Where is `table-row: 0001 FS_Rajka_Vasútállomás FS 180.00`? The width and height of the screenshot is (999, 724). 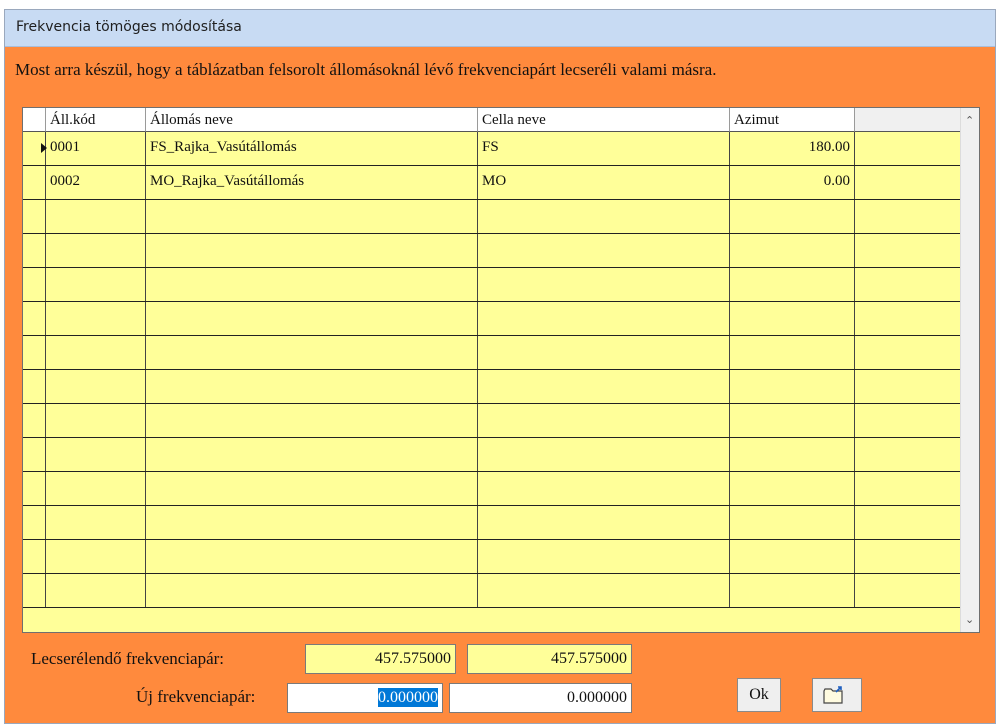 table-row: 0001 FS_Rajka_Vasútállomás FS 180.00 is located at coordinates (492, 149).